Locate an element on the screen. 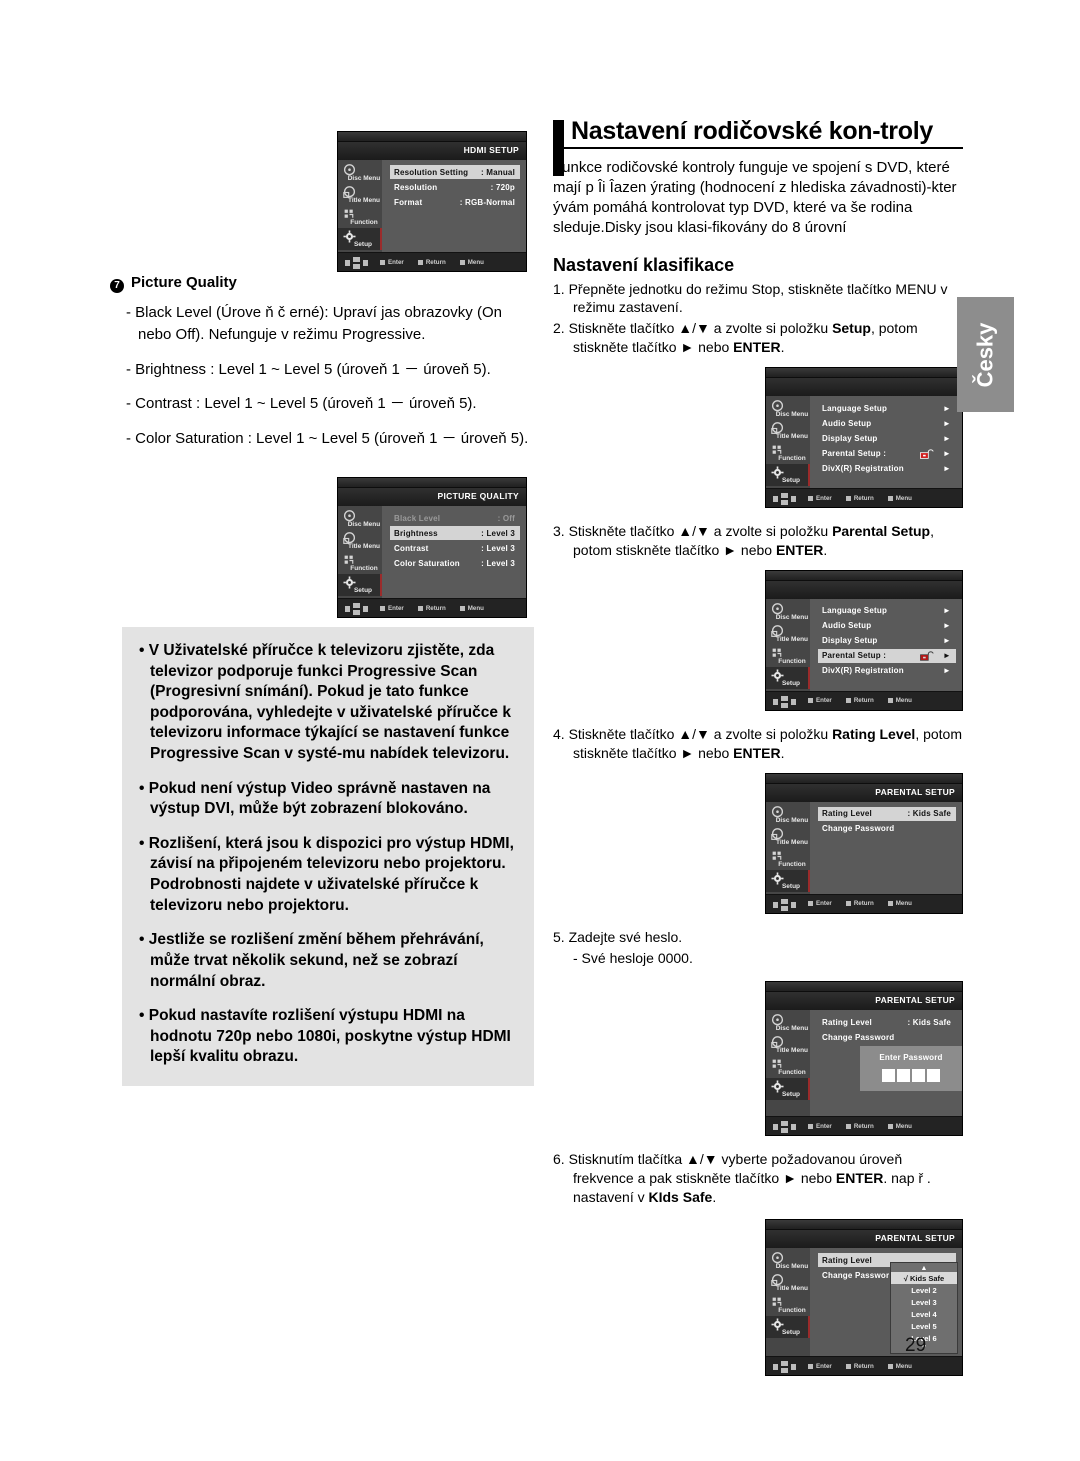  osd-row: Resolution Setting : Manual is located at coordinates (455, 172).